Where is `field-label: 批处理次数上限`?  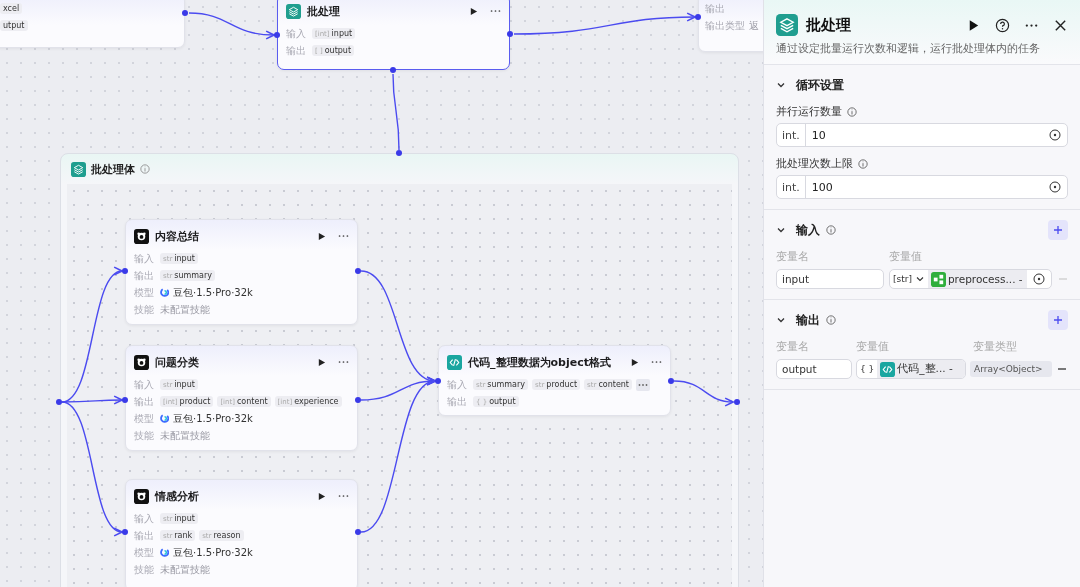
field-label: 批处理次数上限 is located at coordinates (814, 164).